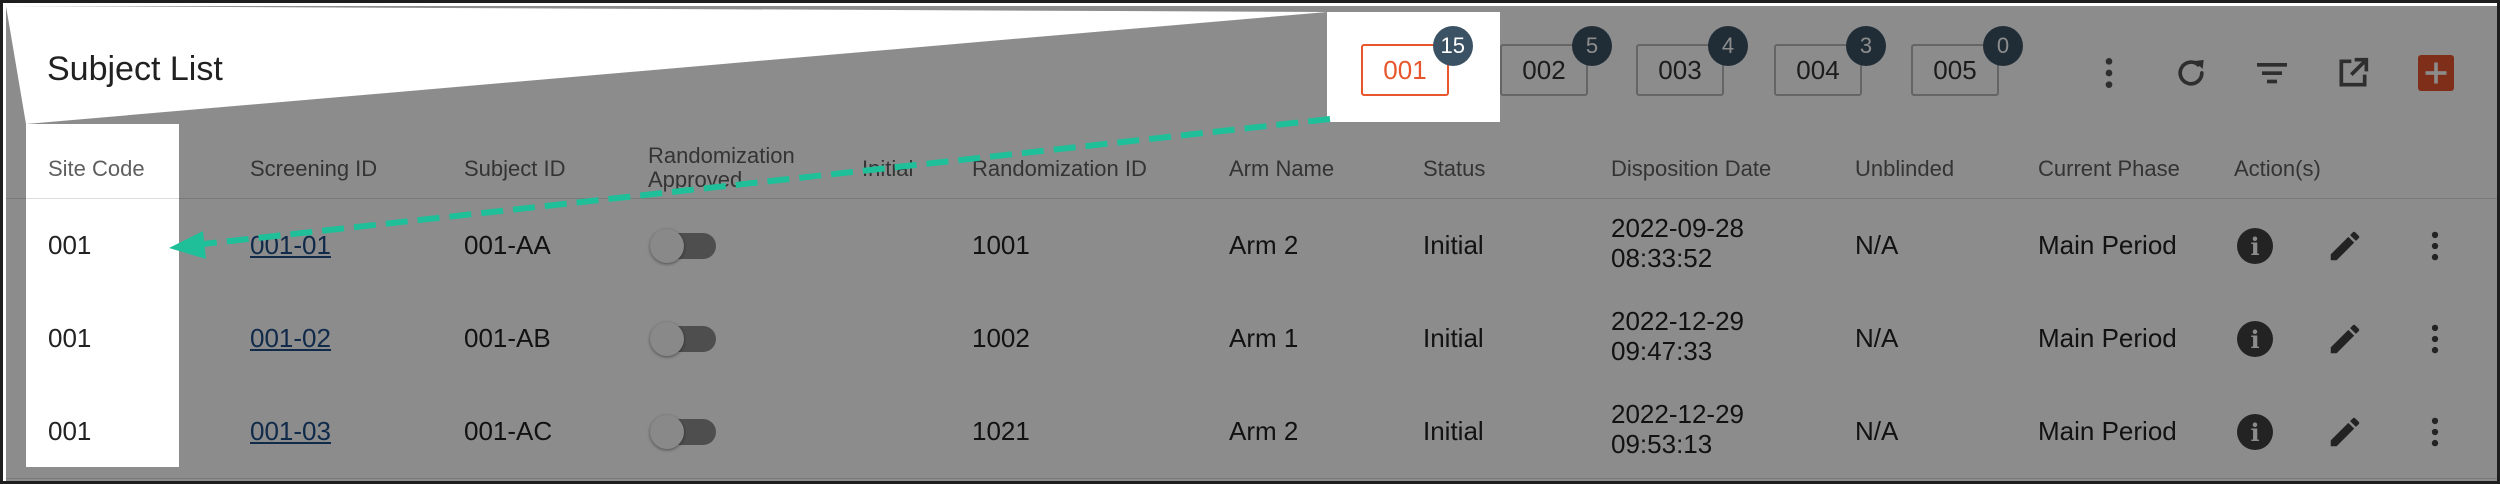 The width and height of the screenshot is (2500, 484). I want to click on column-header-subject-id: Subject ID, so click(515, 169).